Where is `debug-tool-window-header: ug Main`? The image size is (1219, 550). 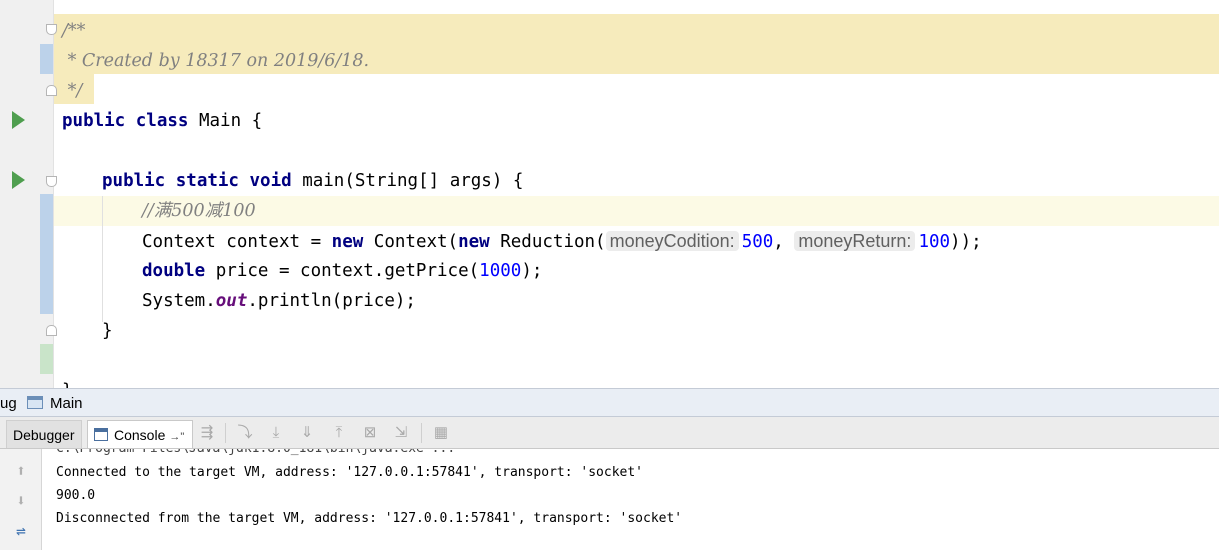
debug-tool-window-header: ug Main is located at coordinates (609, 402).